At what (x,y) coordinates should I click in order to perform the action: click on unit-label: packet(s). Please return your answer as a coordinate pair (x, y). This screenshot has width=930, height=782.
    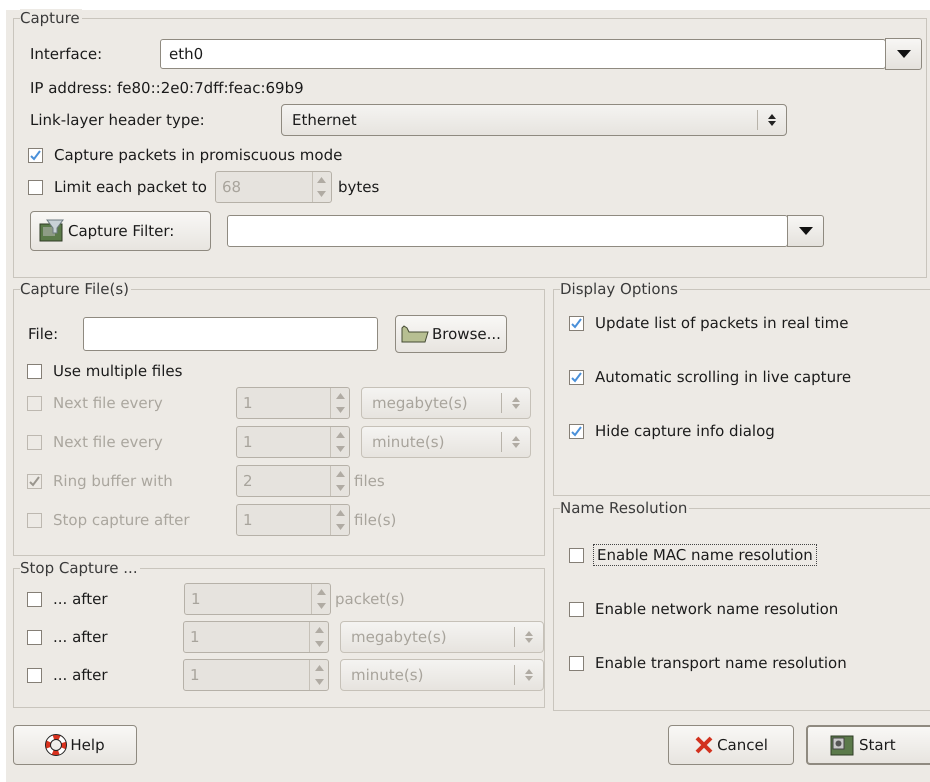
    Looking at the image, I should click on (370, 599).